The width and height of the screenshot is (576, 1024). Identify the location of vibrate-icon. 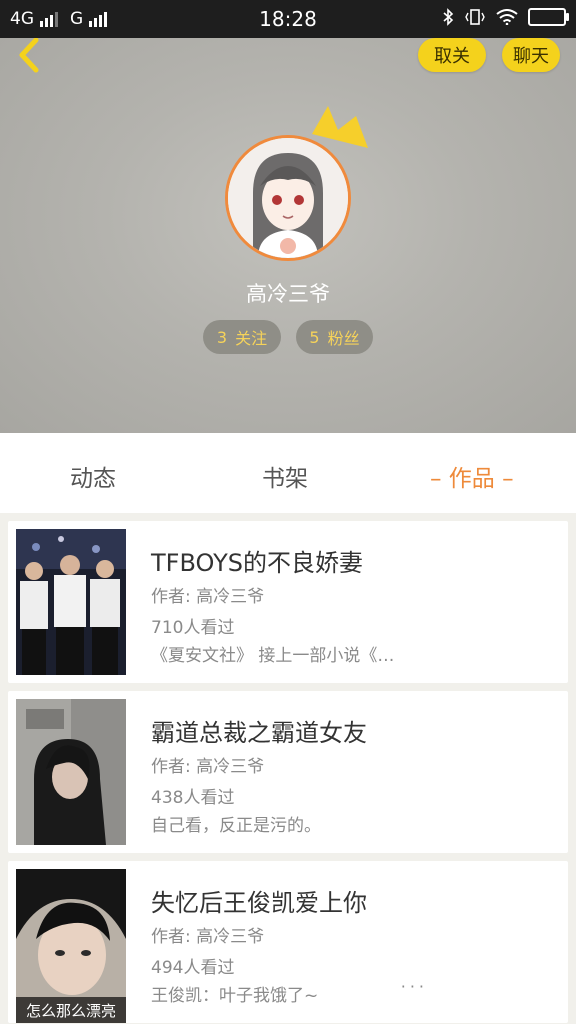
(475, 17).